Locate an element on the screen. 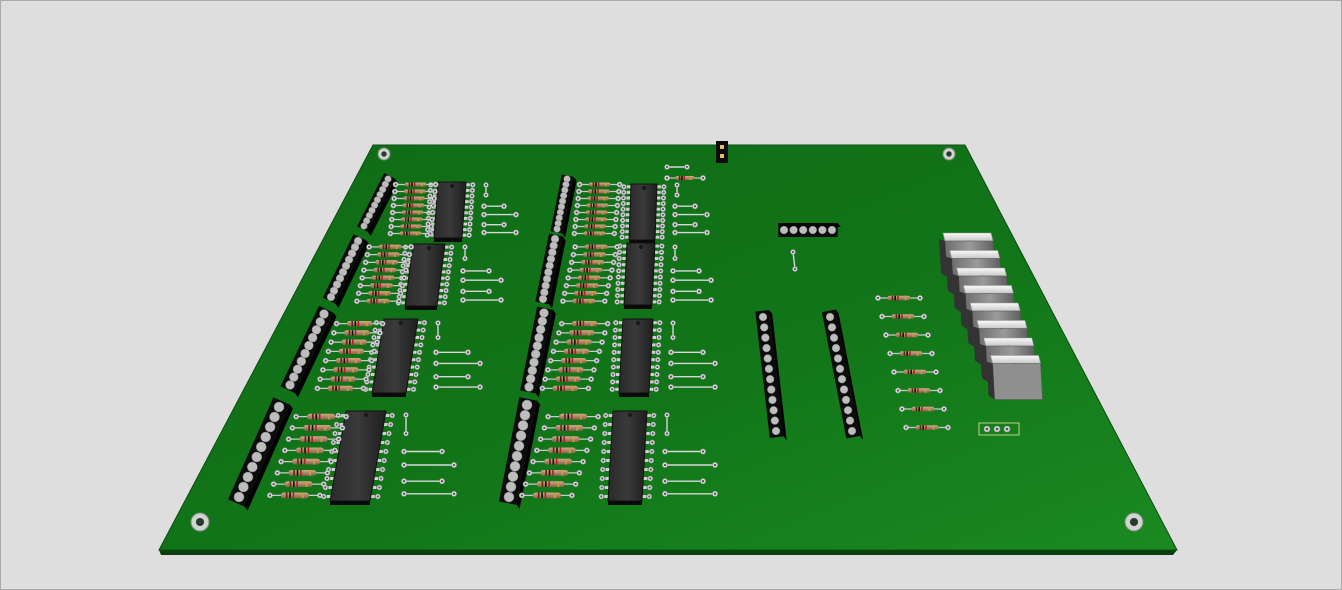  ic-body is located at coordinates (636, 356).